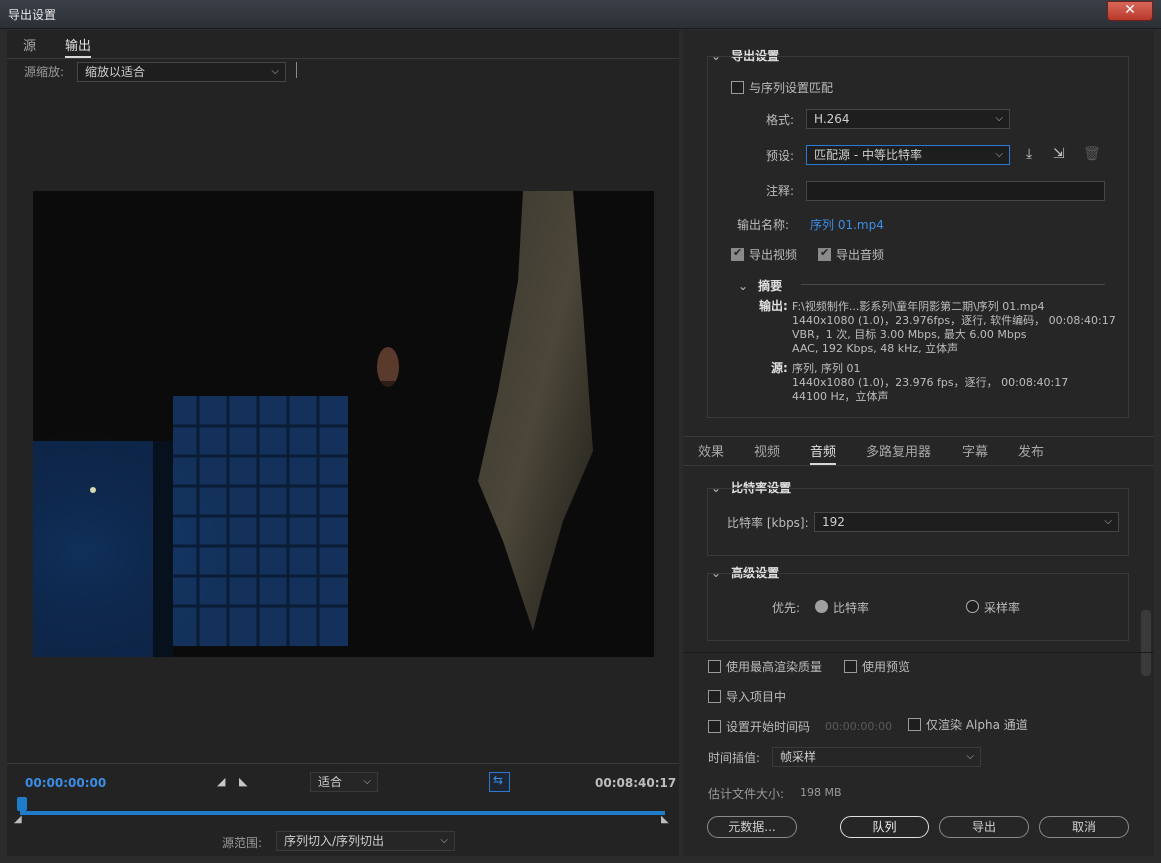  Describe the element at coordinates (770, 286) in the screenshot. I see `summary-title: 摘要` at that location.